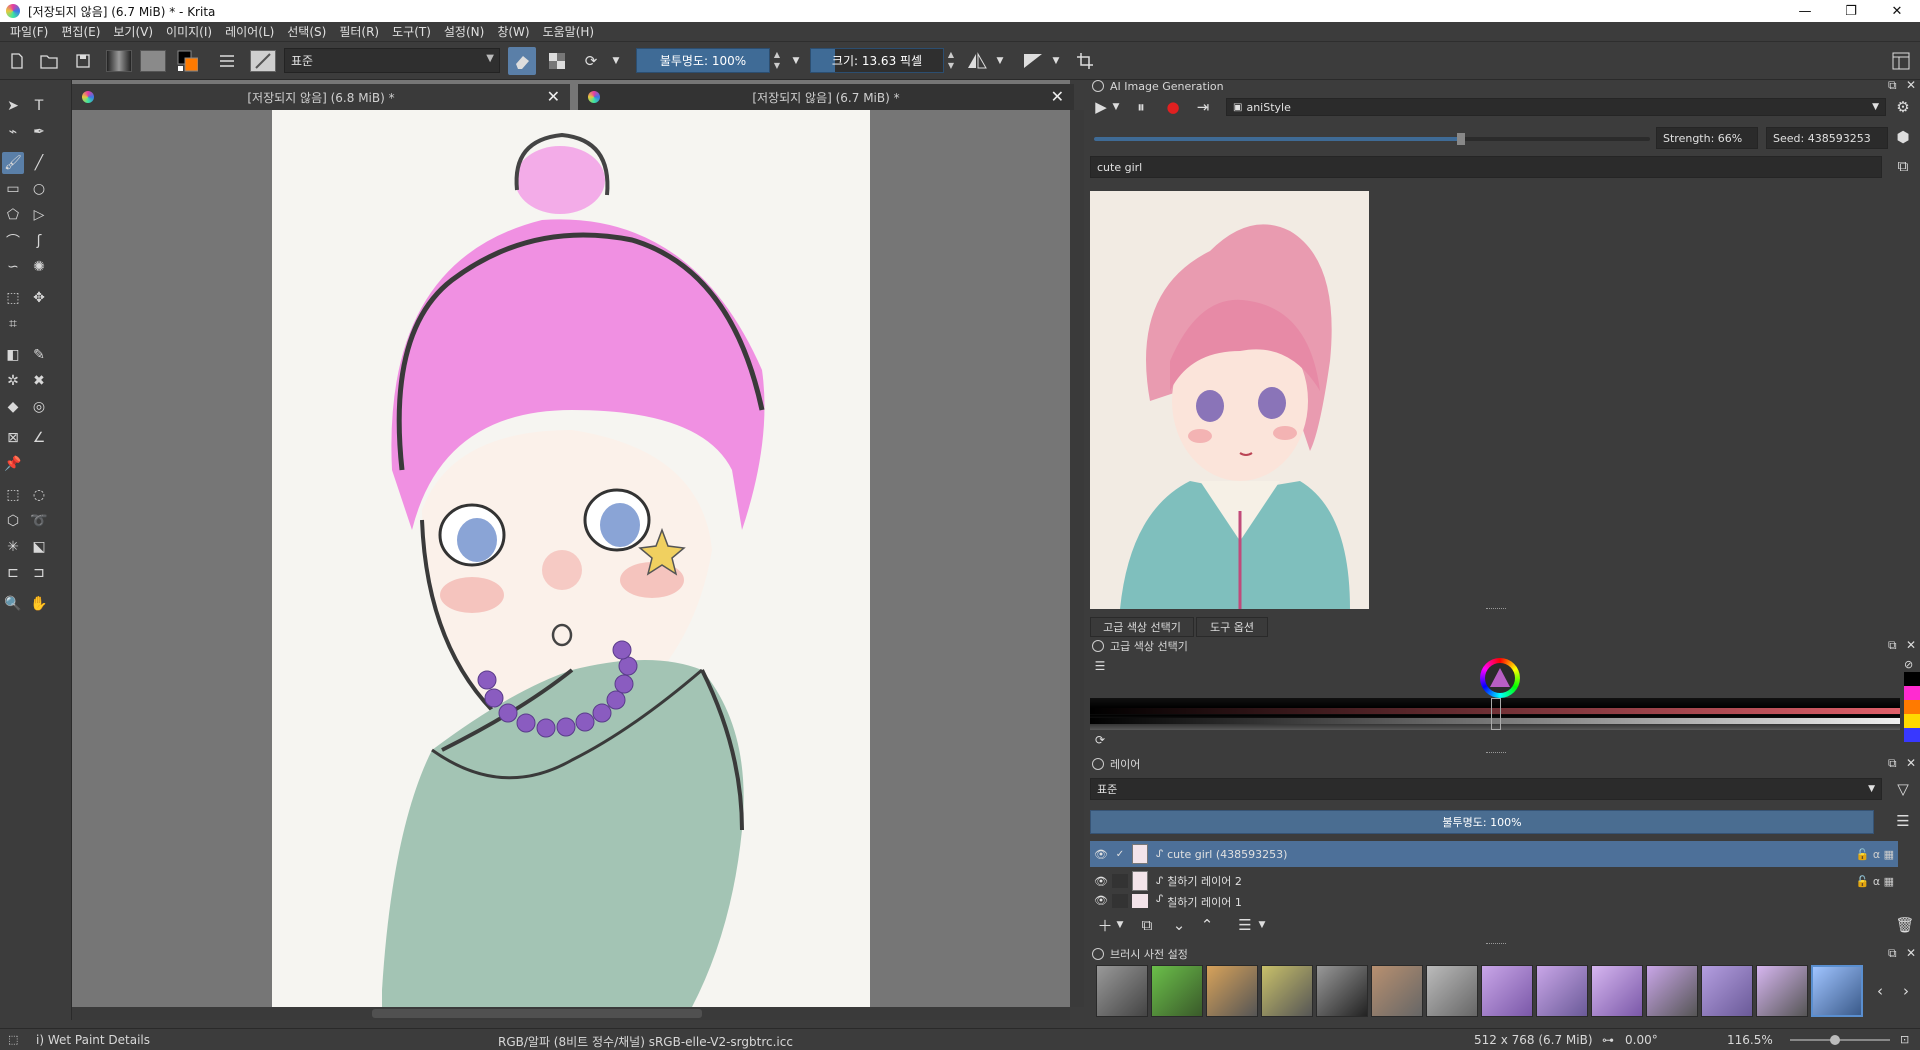  I want to click on chevron-right-icon: ›, so click(1906, 991).